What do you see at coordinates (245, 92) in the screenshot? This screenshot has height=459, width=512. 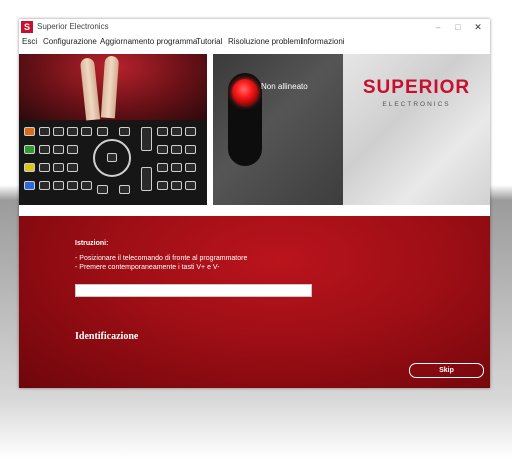 I see `red-led-icon` at bounding box center [245, 92].